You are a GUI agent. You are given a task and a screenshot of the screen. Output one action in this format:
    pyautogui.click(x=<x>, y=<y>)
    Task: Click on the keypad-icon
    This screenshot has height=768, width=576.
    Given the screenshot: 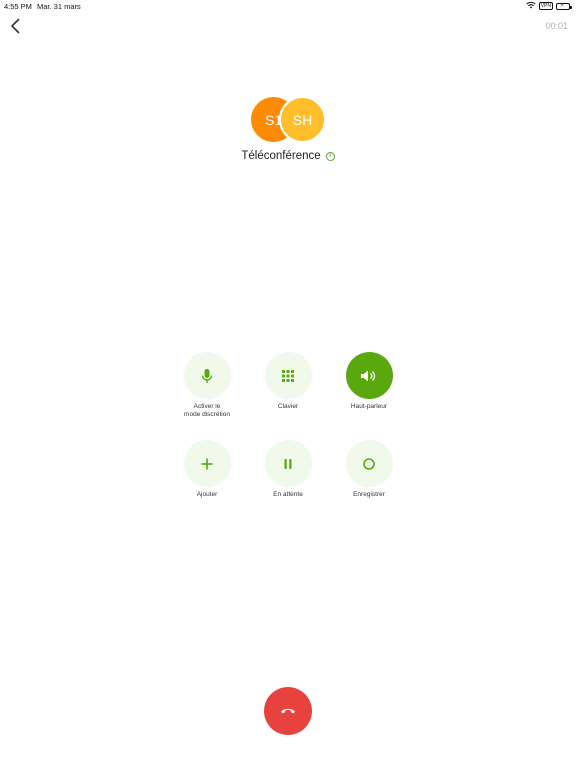 What is the action you would take?
    pyautogui.click(x=288, y=375)
    